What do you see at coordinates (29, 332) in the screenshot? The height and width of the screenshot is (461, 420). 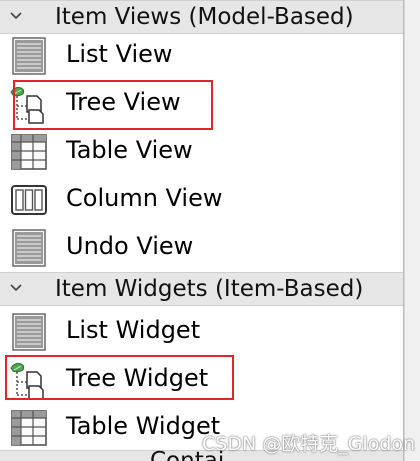 I see `list-widget-icon` at bounding box center [29, 332].